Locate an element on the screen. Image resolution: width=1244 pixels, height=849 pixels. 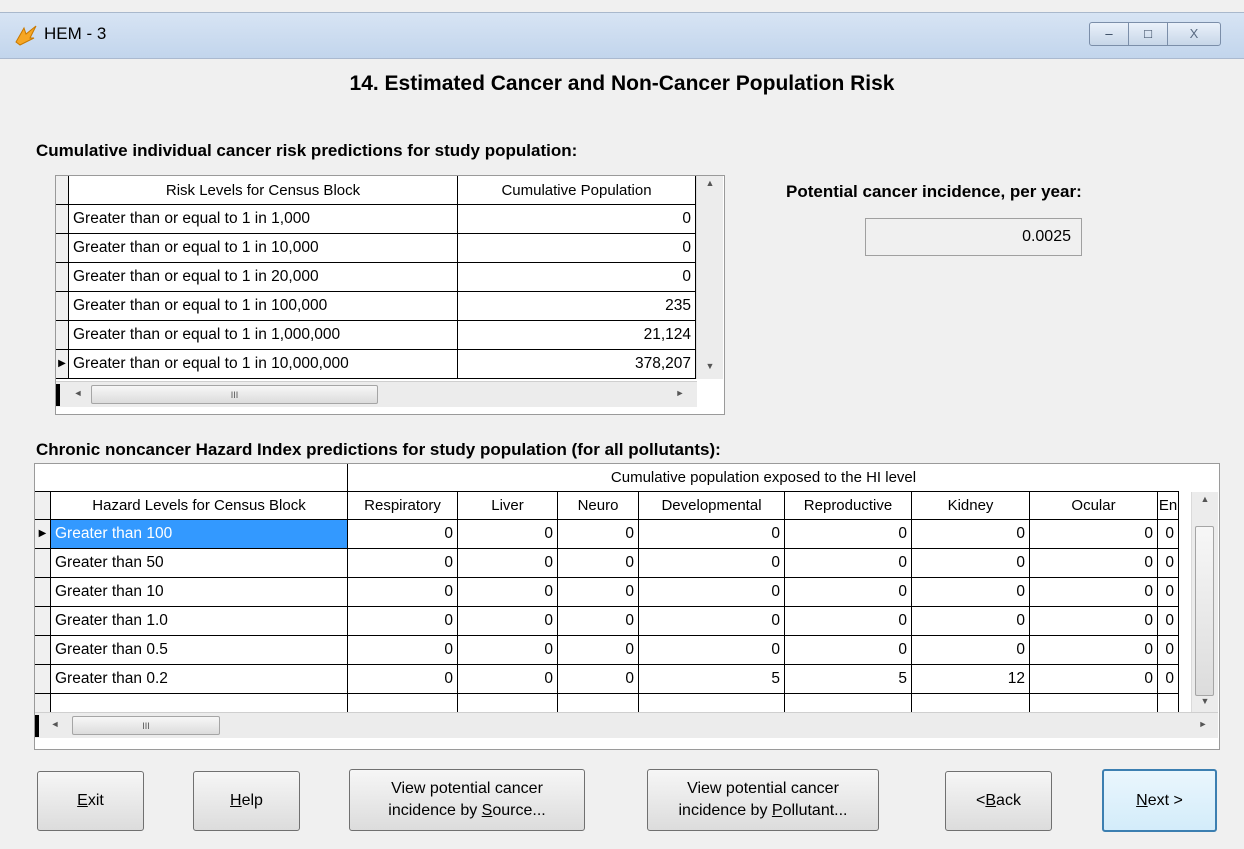
risk-level-cell: Greater than or equal to 1 in 1,000 is located at coordinates (263, 219).